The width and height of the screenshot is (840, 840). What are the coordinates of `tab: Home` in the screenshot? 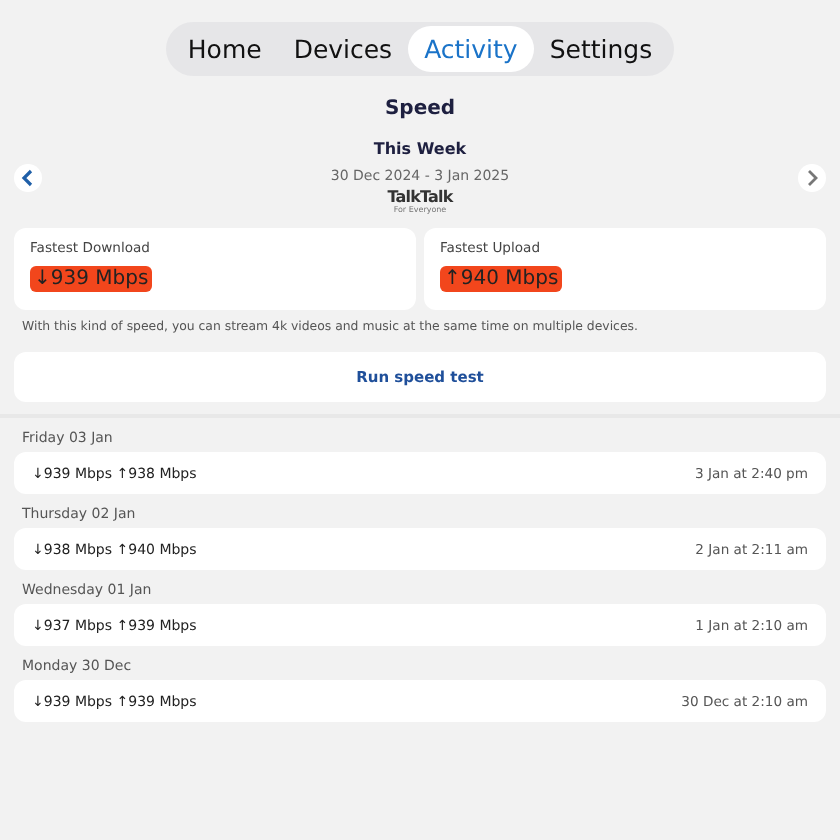 It's located at (224, 49).